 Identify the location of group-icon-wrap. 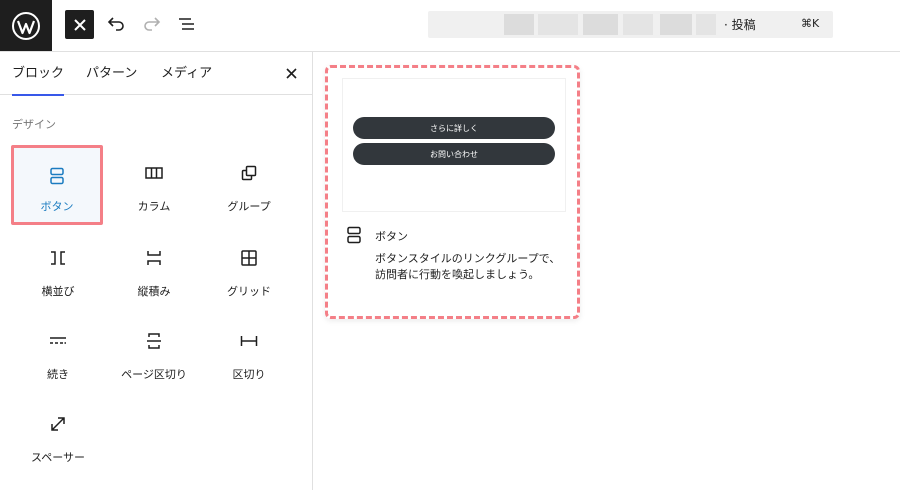
(249, 173).